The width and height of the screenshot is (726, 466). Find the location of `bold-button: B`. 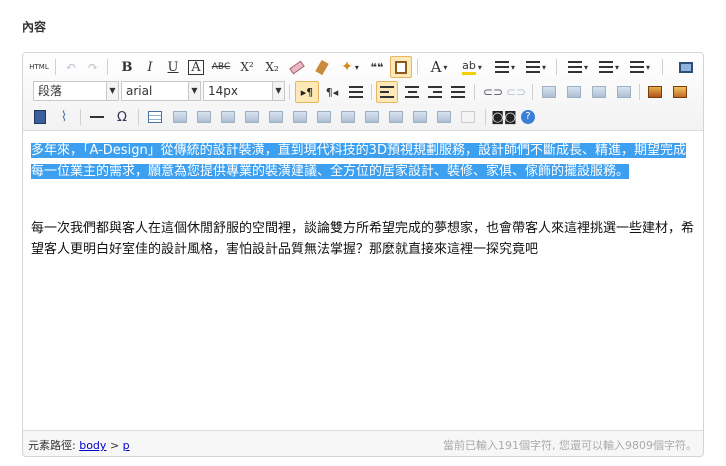

bold-button: B is located at coordinates (127, 67).